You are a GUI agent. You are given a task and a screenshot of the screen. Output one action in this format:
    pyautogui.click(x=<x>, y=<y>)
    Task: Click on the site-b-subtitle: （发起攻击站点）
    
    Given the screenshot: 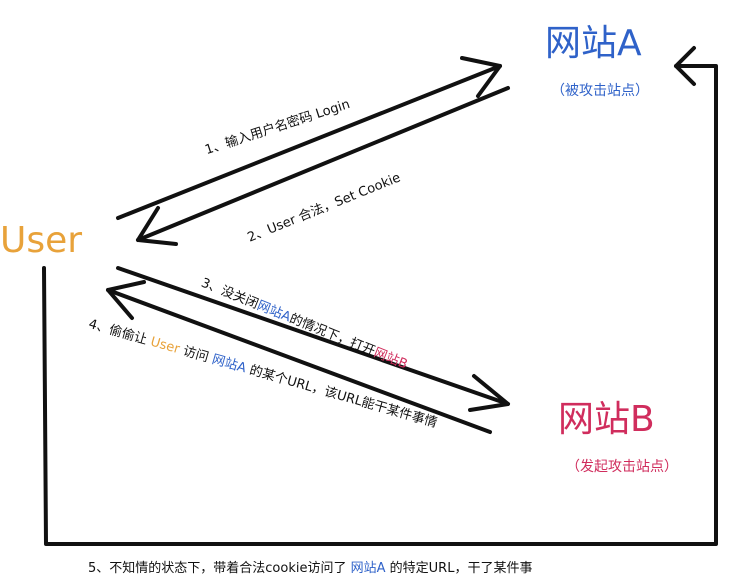 What is the action you would take?
    pyautogui.click(x=622, y=467)
    